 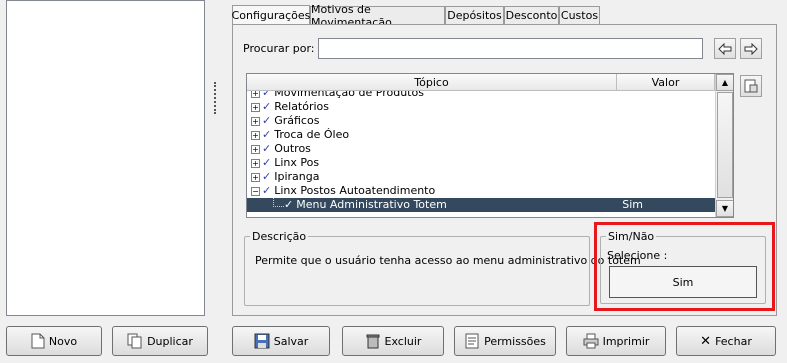 I want to click on column-header-label: Valor, so click(x=665, y=82).